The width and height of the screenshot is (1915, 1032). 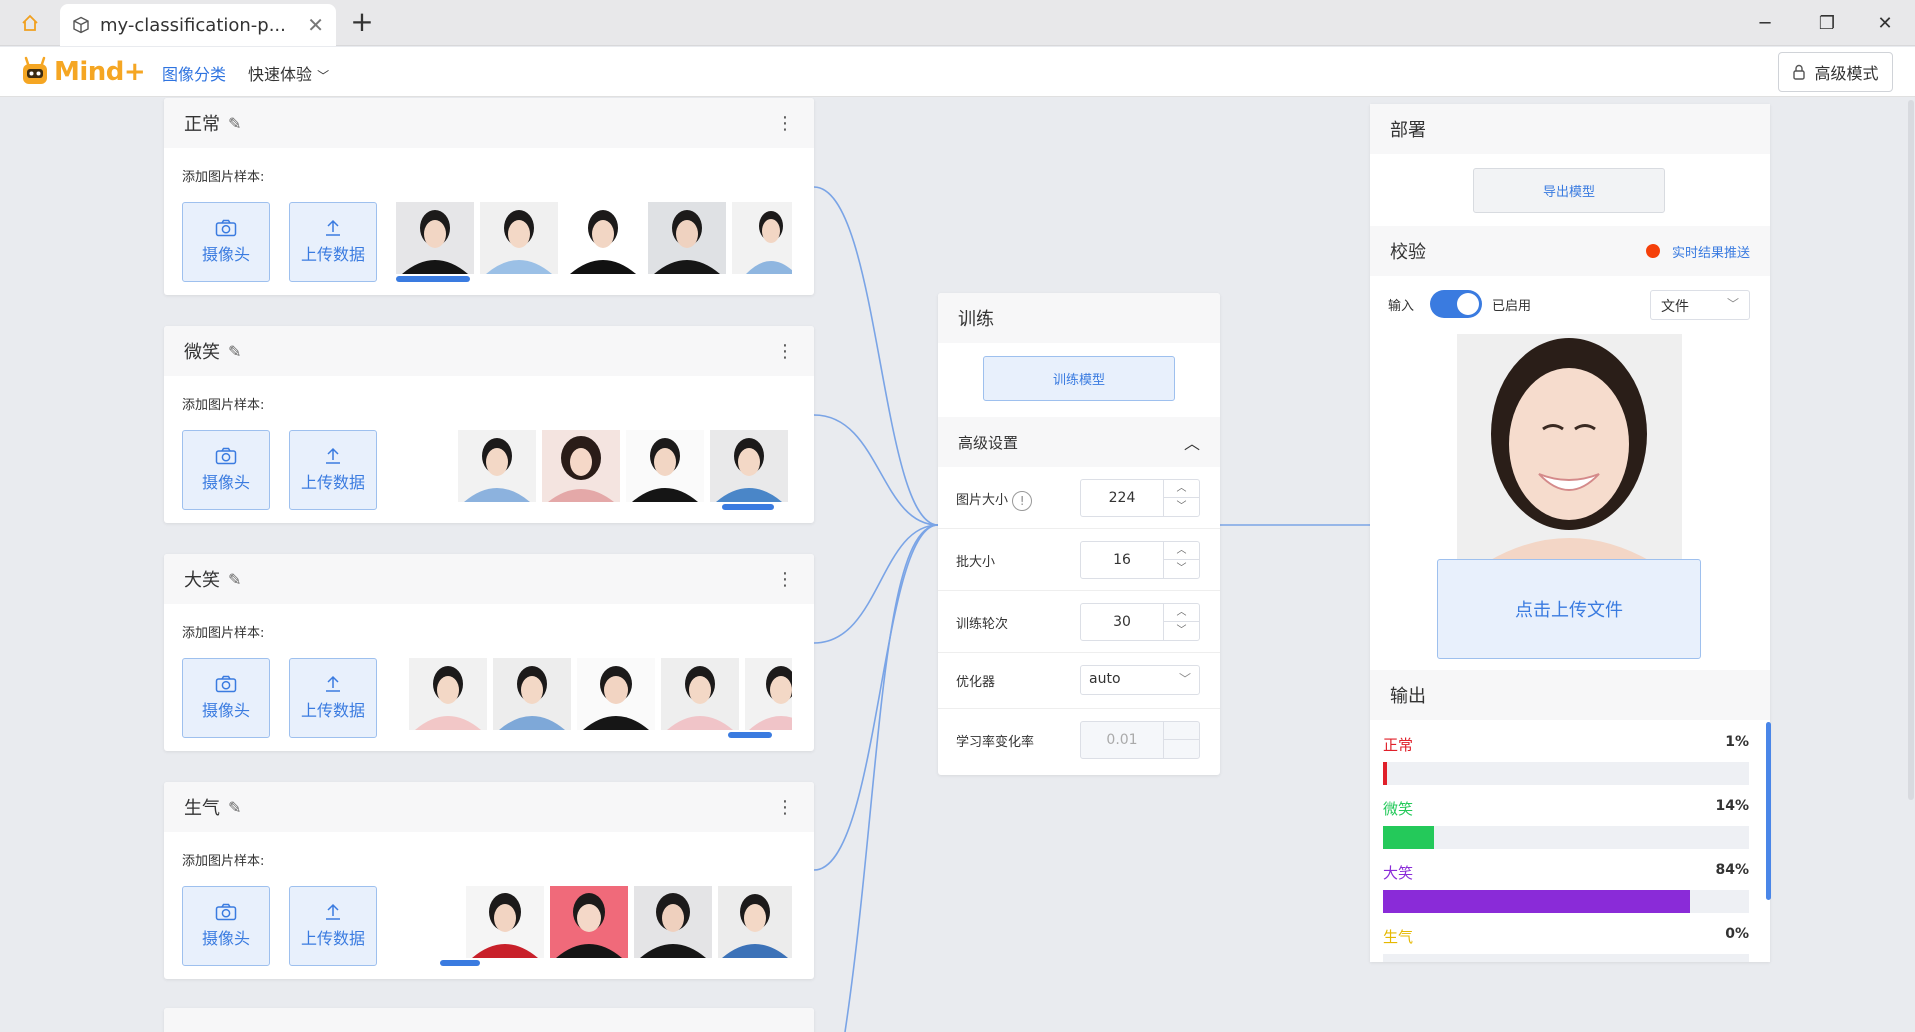 I want to click on class-card-header: 大笑 ✎ ⋮, so click(x=489, y=579).